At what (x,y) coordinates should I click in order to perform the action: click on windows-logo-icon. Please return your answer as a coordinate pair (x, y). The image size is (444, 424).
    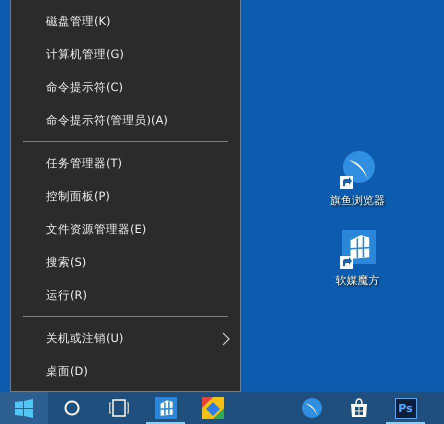
    Looking at the image, I should click on (24, 408).